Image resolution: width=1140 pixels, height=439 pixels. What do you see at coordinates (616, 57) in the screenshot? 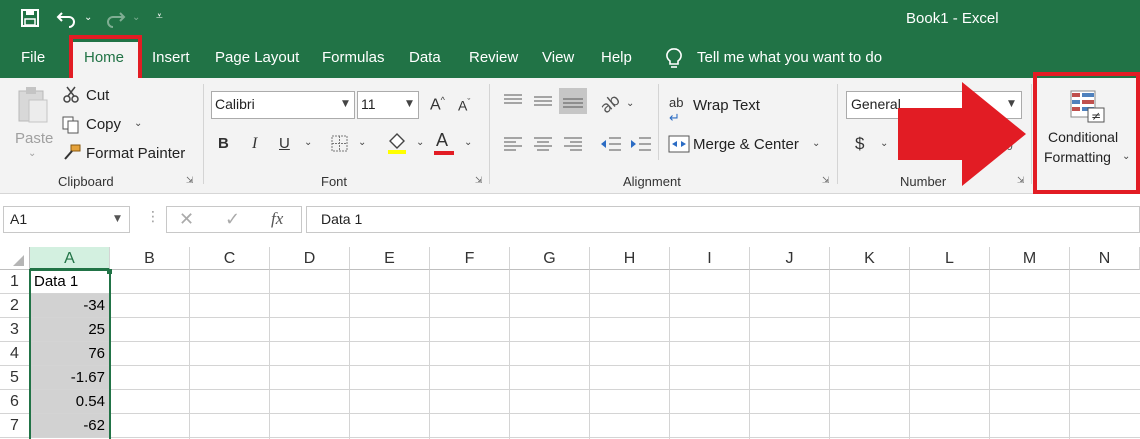
I see `tab-help: Help` at bounding box center [616, 57].